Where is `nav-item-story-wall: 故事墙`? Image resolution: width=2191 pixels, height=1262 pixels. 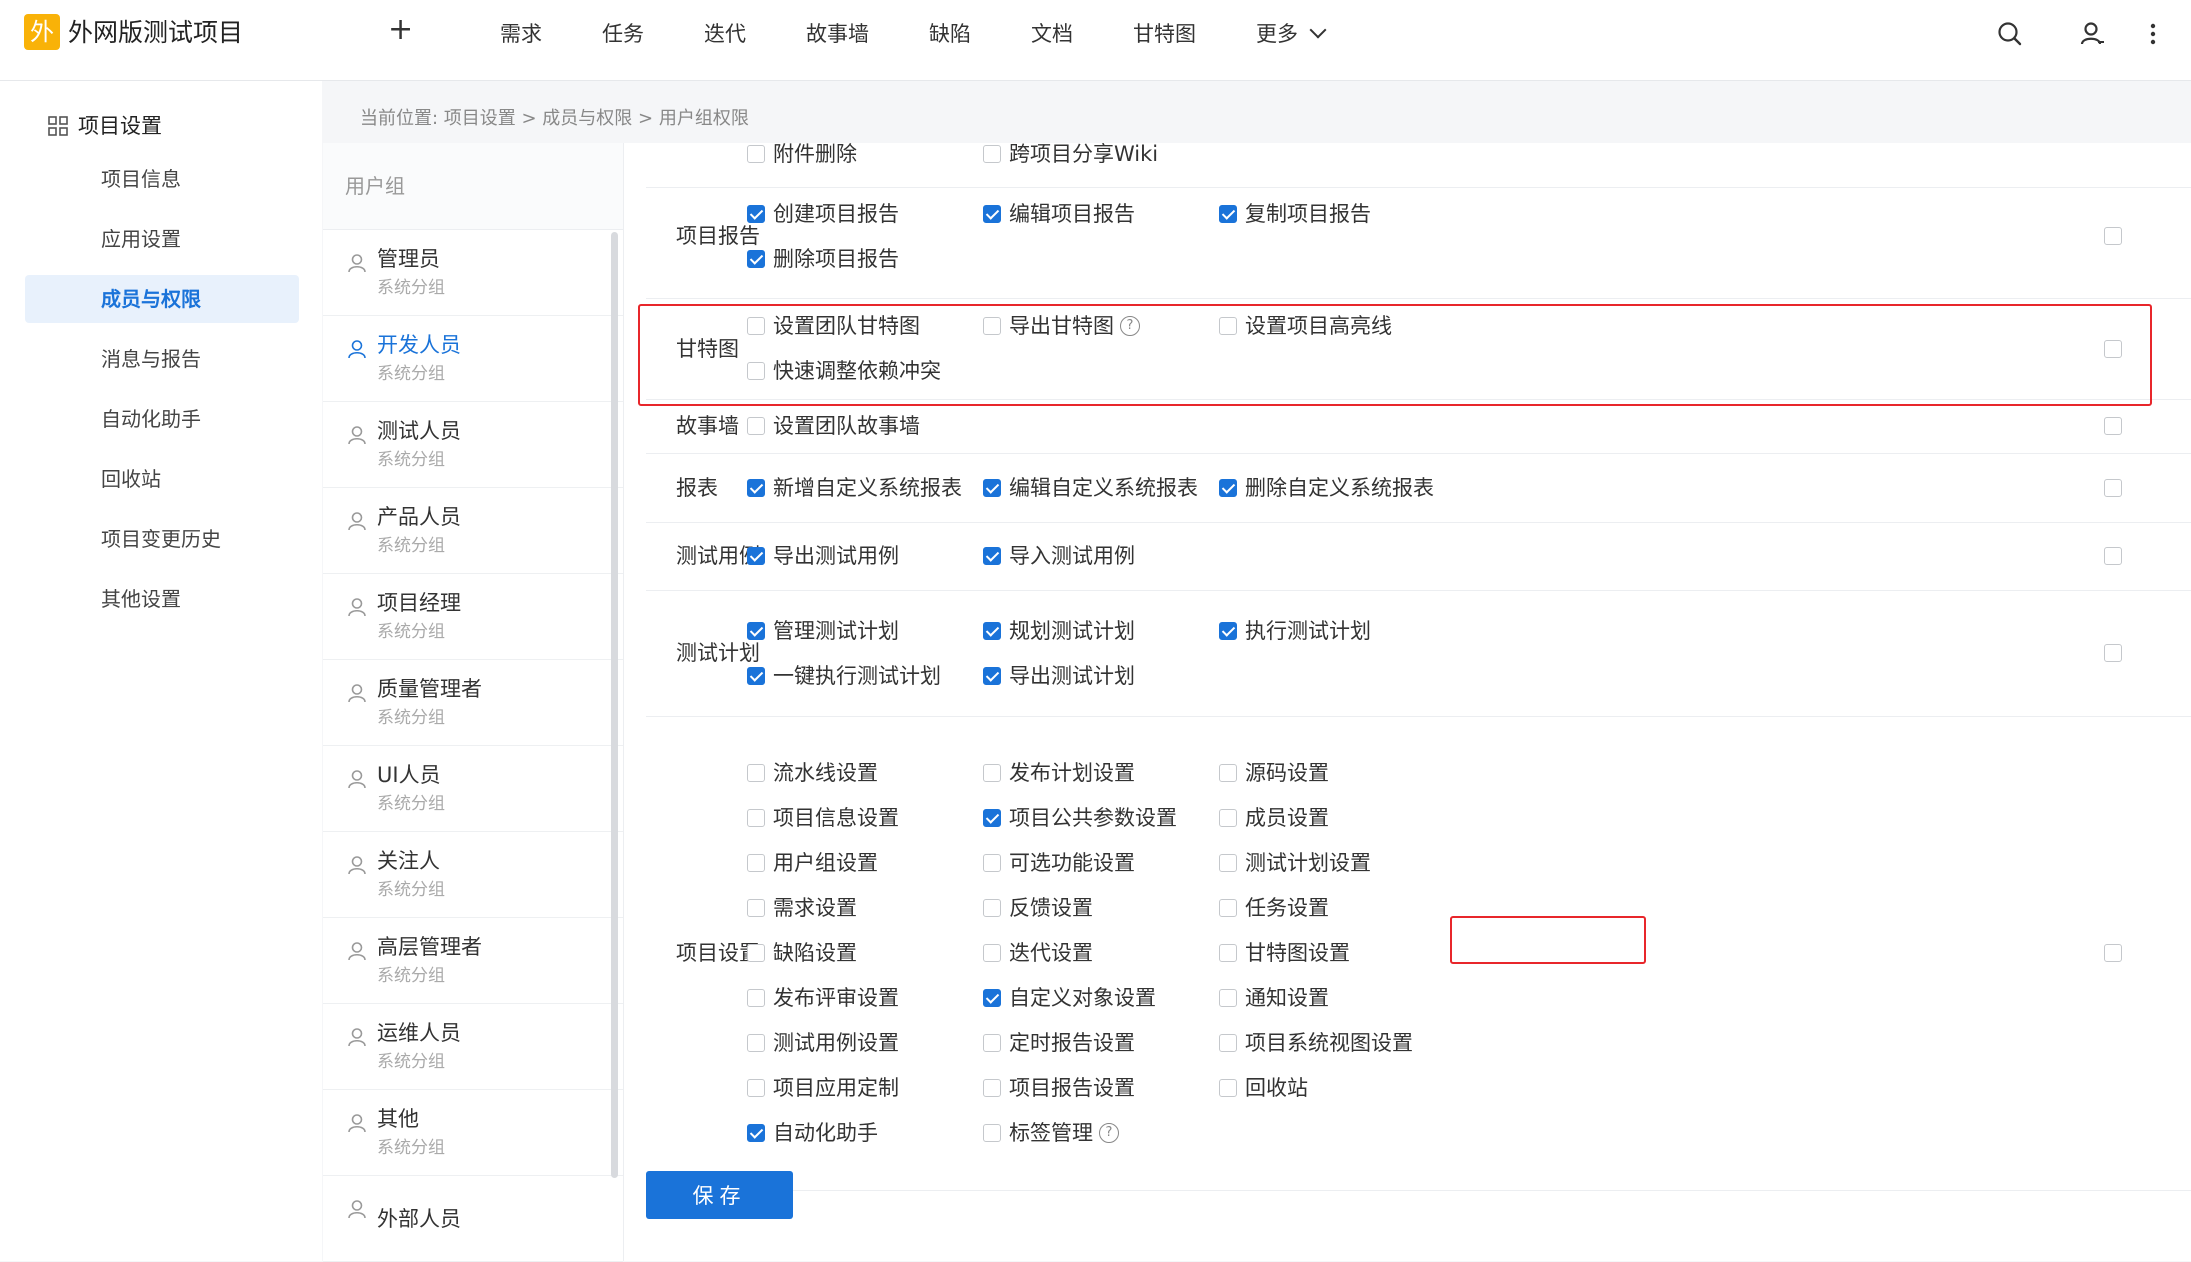
nav-item-story-wall: 故事墙 is located at coordinates (837, 35).